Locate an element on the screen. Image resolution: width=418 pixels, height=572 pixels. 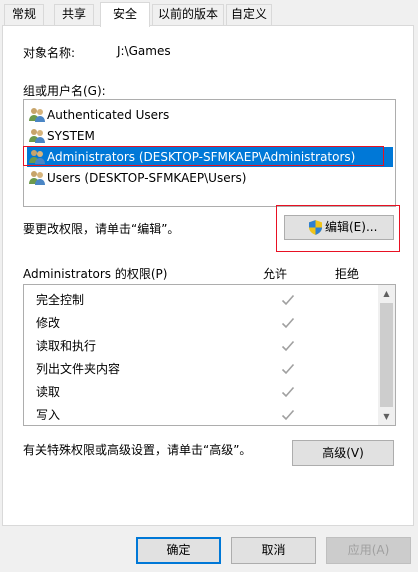
tab-general: 常规 is located at coordinates (24, 14).